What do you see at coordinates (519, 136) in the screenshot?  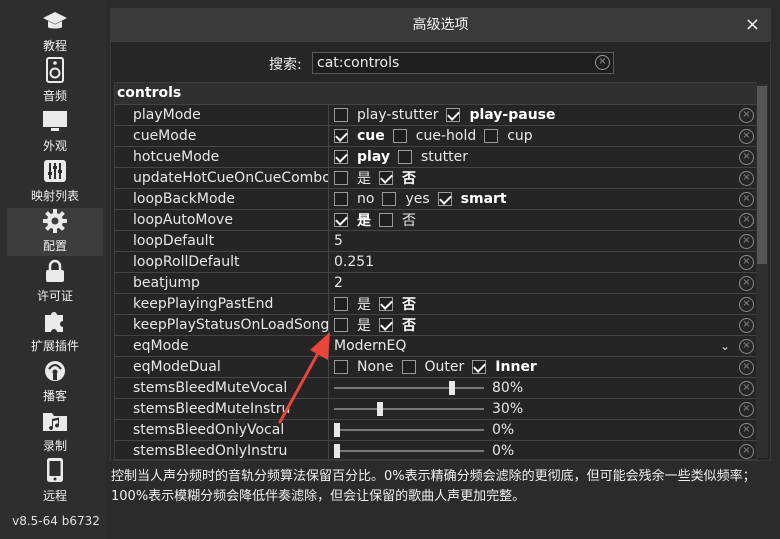 I see `option-label: cup` at bounding box center [519, 136].